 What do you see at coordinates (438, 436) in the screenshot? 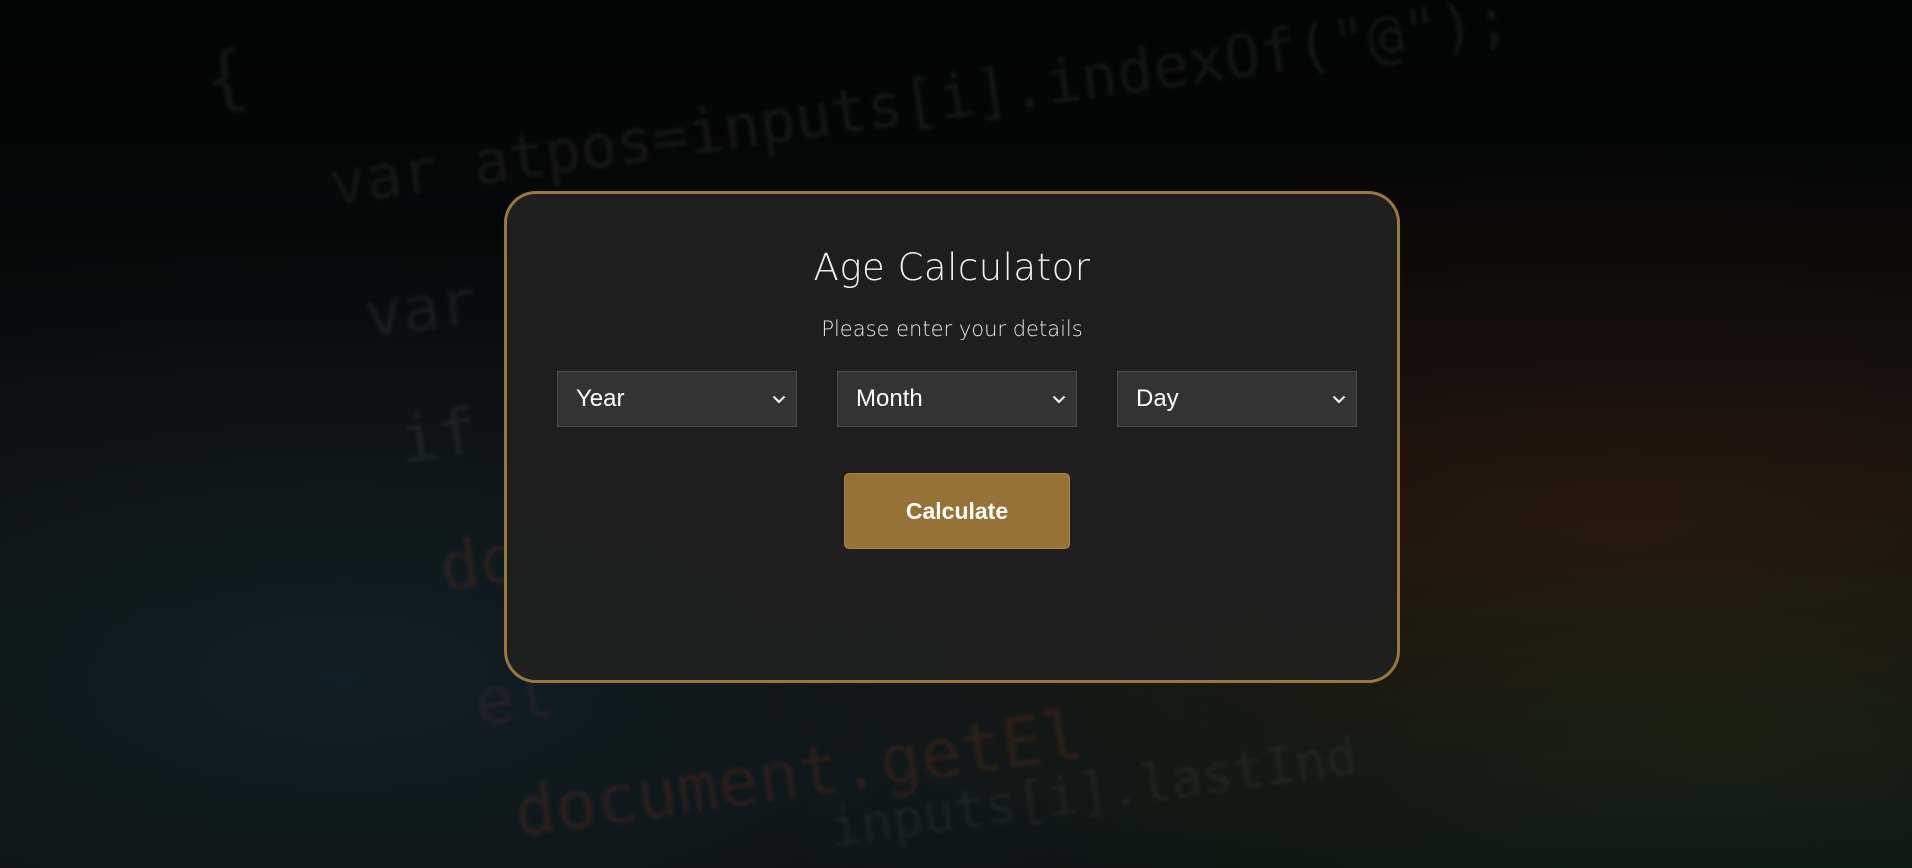
I see `background-code-line: if` at bounding box center [438, 436].